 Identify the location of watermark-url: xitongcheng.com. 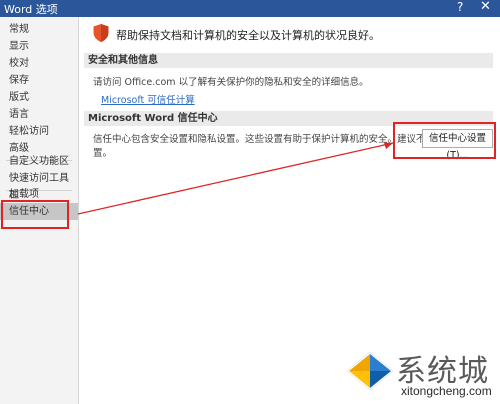
(446, 391).